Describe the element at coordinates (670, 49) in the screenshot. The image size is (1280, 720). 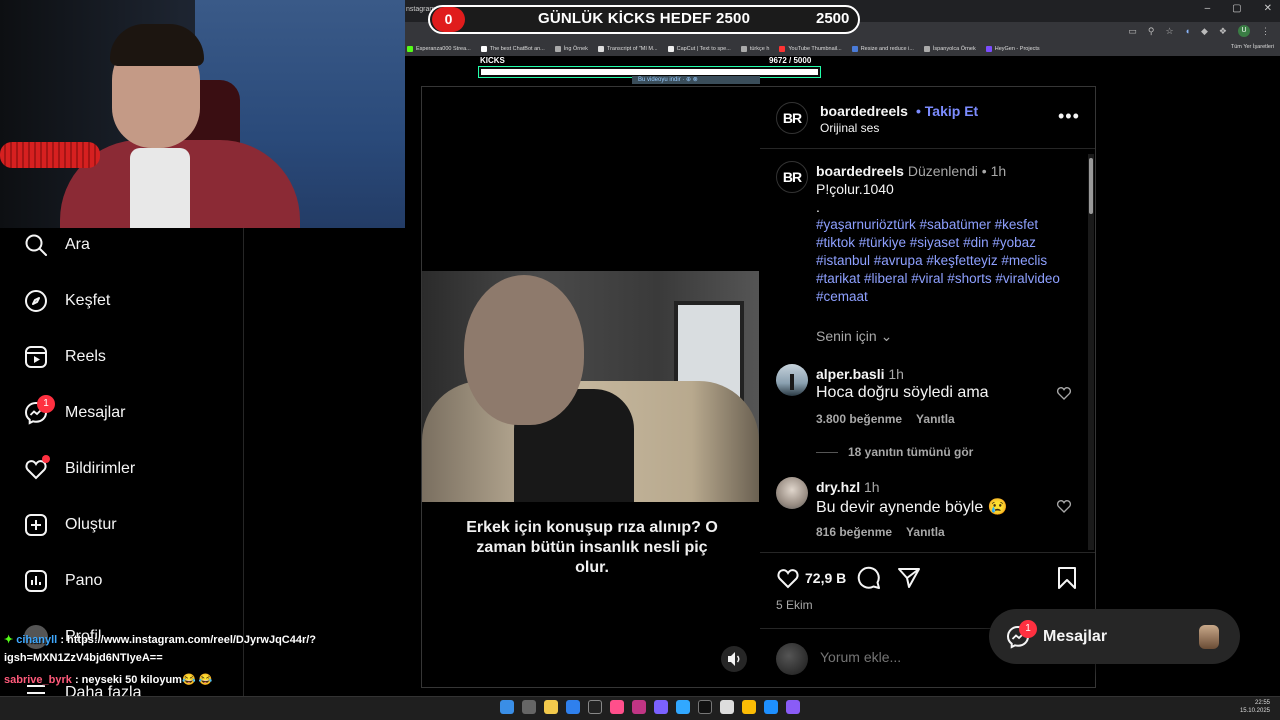
I see `bookmark-favicon-icon` at that location.